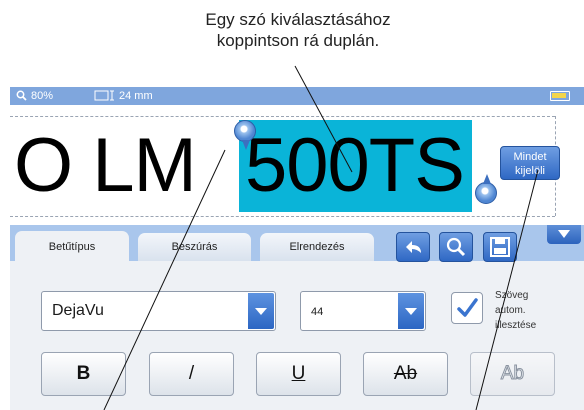 The height and width of the screenshot is (410, 584). I want to click on callout-leader-line, so click(323, 119).